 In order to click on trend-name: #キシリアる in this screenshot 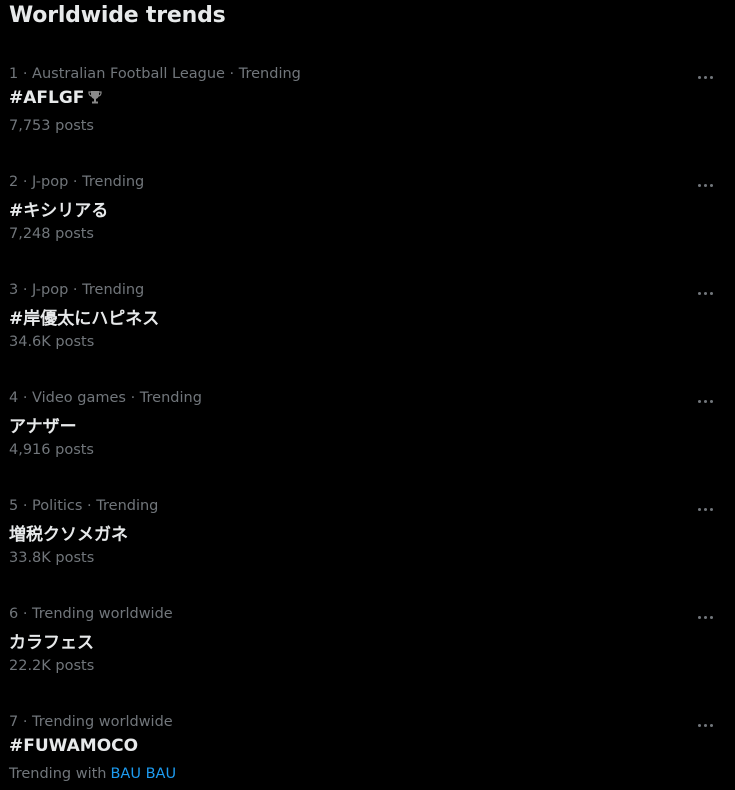, I will do `click(59, 211)`.